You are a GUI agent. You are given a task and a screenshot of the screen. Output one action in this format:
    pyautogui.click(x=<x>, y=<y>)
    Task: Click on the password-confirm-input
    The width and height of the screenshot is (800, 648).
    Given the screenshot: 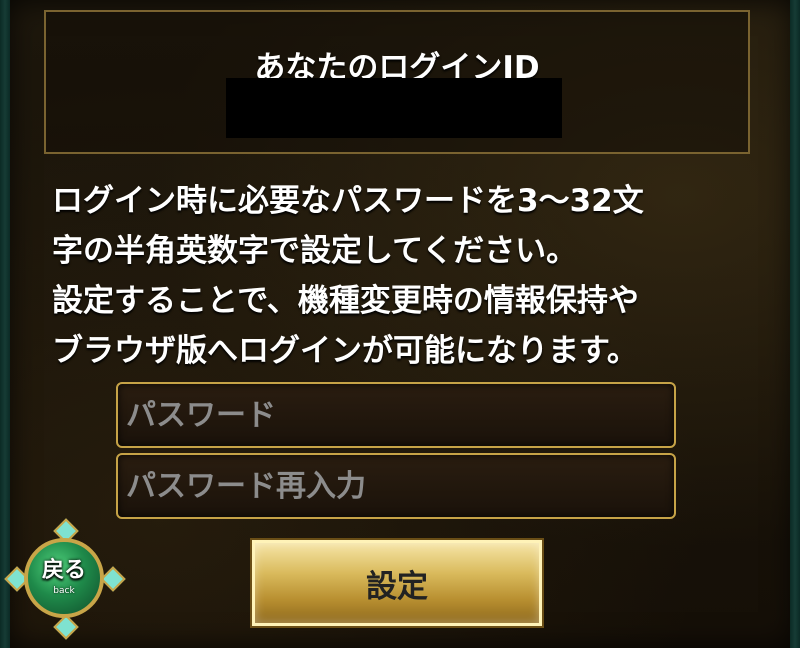 What is the action you would take?
    pyautogui.click(x=396, y=486)
    